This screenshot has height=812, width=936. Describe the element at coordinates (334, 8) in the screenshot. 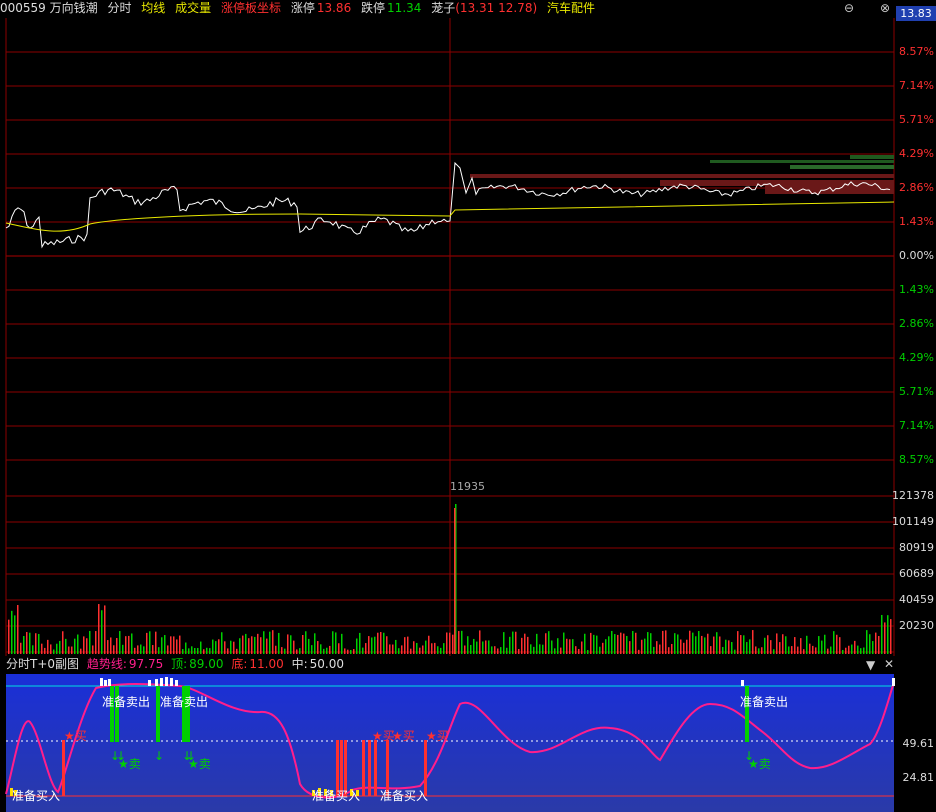

I see `limit-up-value: 13.86` at that location.